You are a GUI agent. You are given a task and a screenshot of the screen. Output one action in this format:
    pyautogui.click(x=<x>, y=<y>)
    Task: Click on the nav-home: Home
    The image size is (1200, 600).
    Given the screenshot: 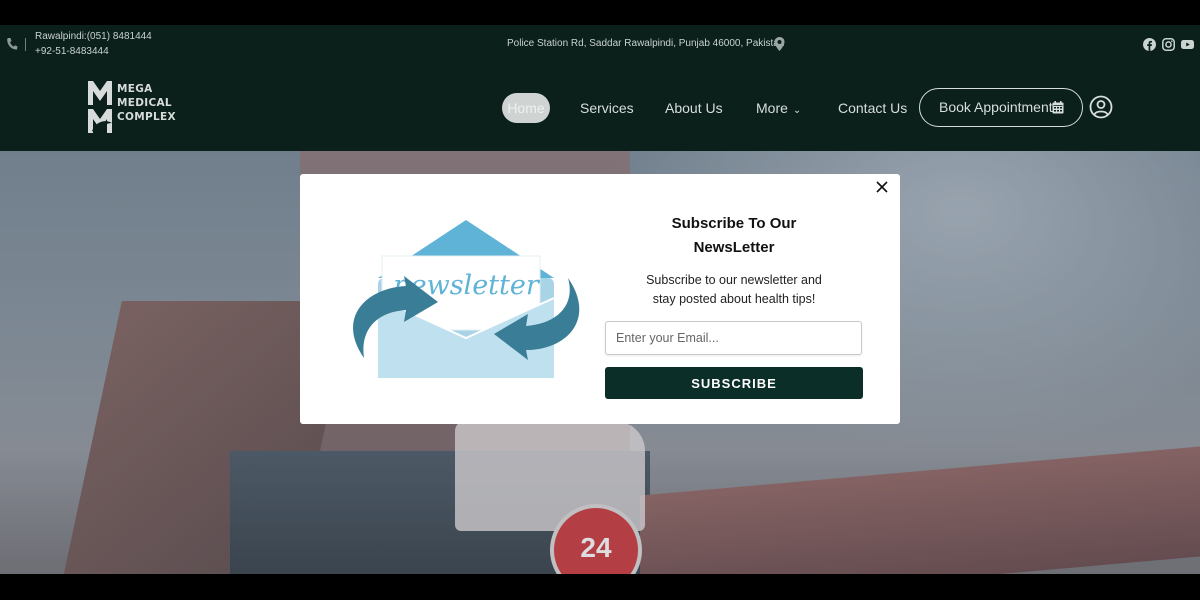 What is the action you would take?
    pyautogui.click(x=526, y=108)
    